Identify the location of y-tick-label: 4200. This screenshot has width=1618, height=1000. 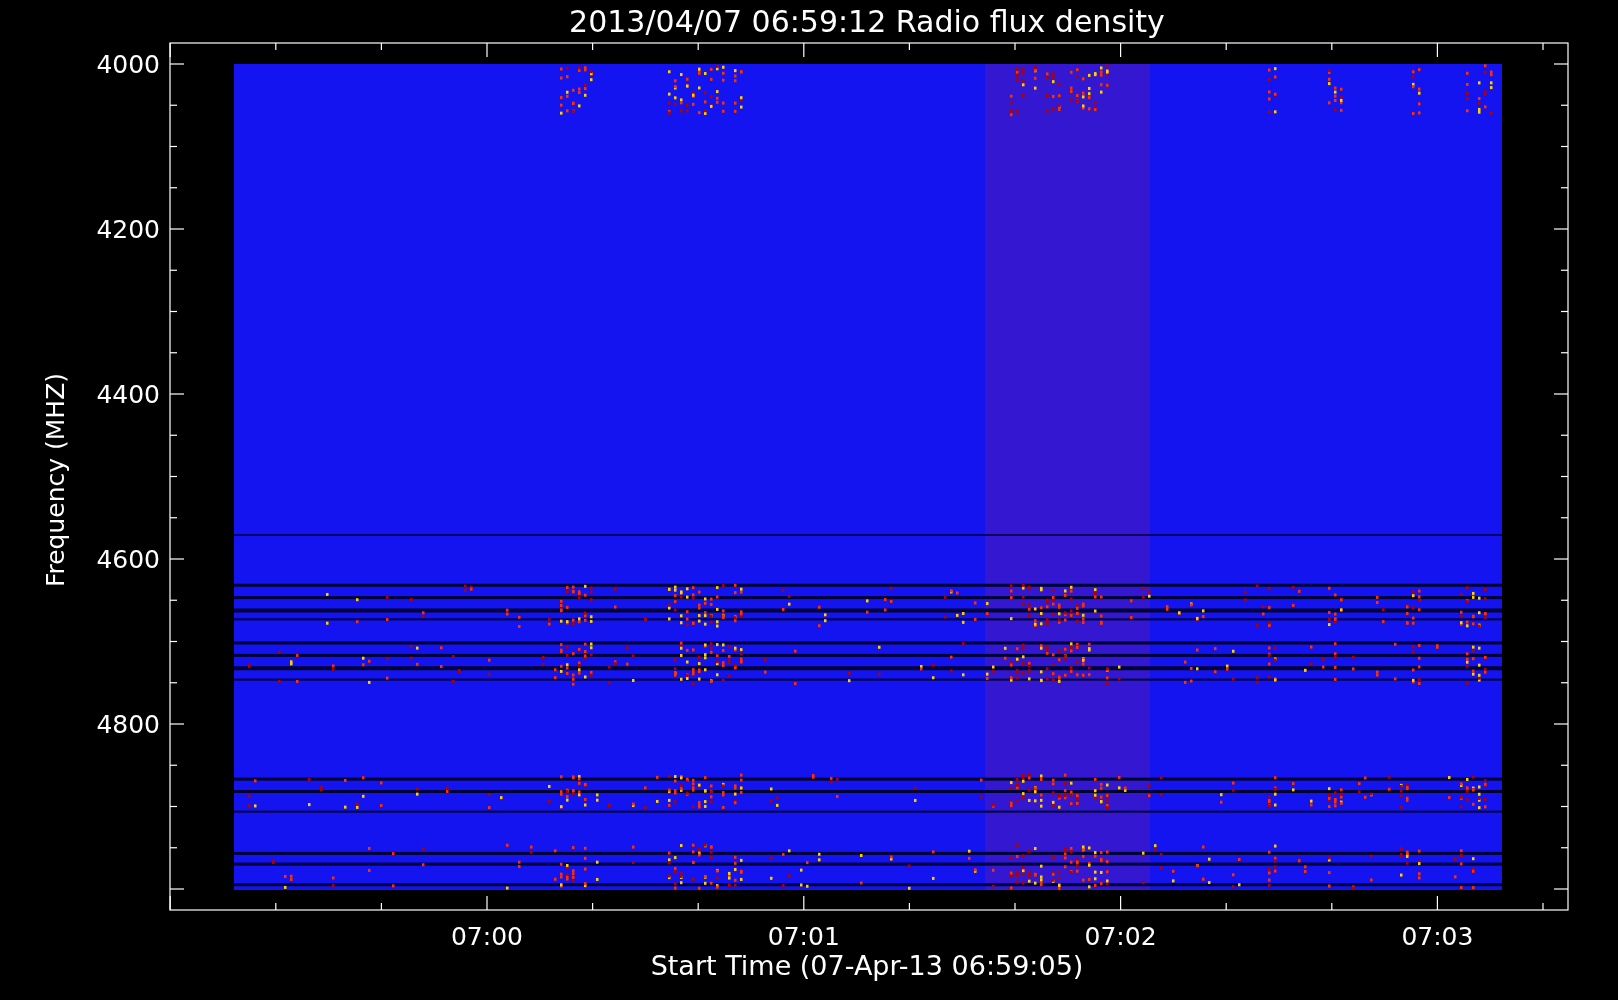
(128, 229).